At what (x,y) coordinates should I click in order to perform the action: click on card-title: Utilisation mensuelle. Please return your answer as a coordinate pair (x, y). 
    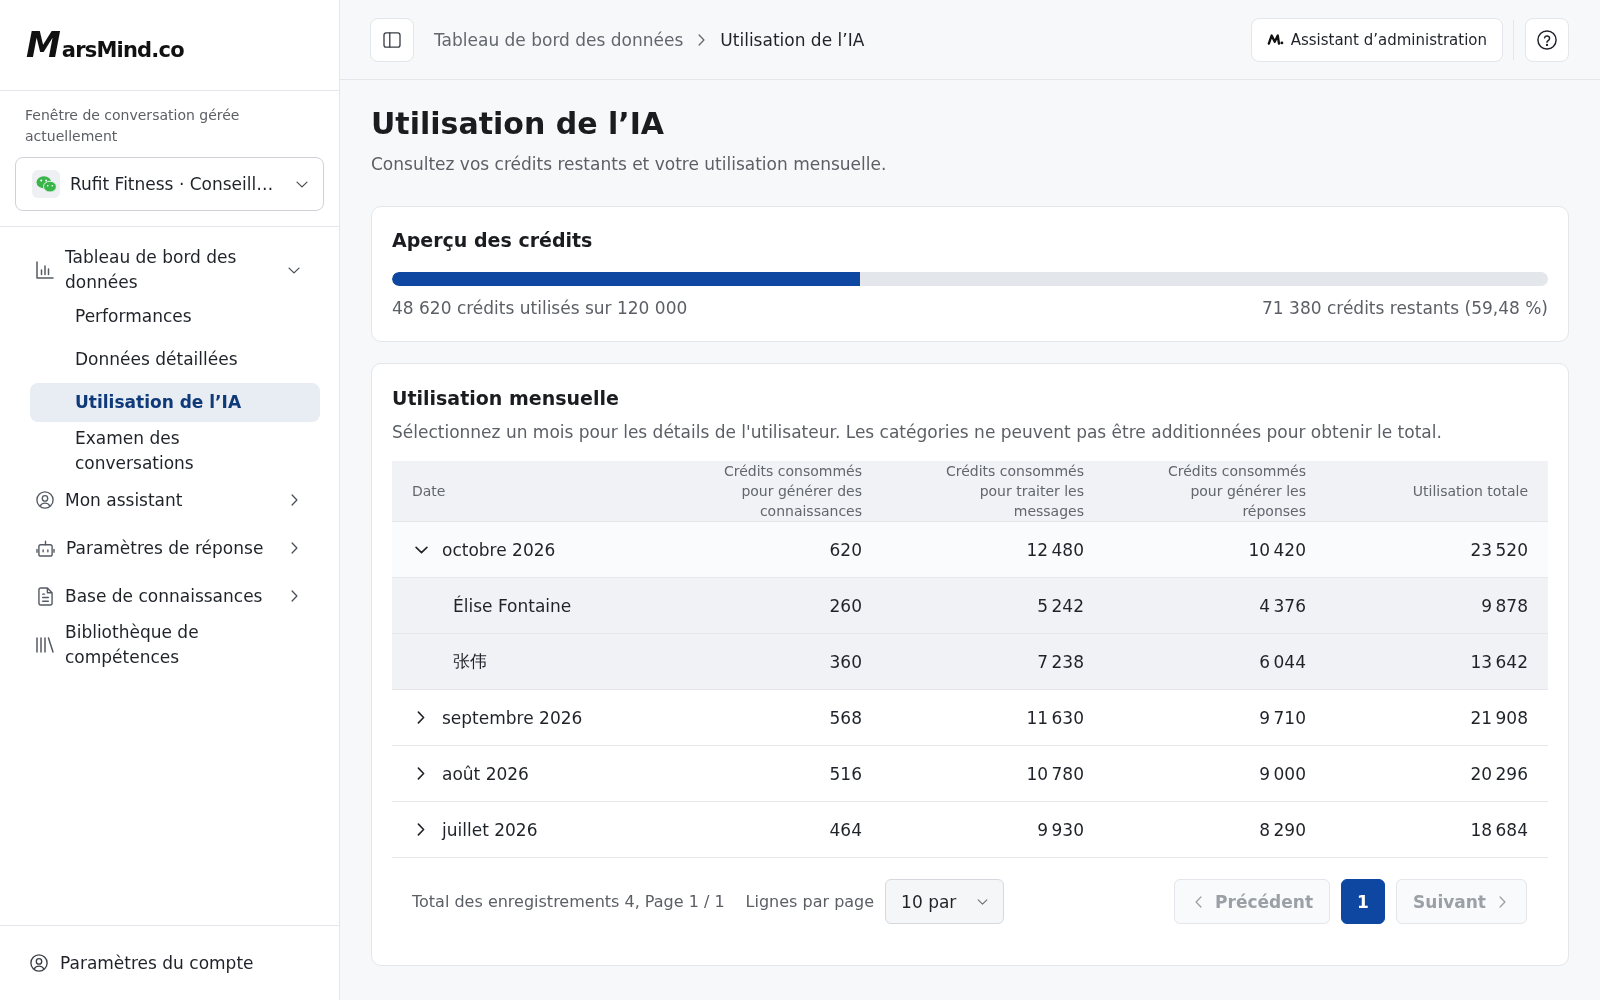
    Looking at the image, I should click on (506, 398).